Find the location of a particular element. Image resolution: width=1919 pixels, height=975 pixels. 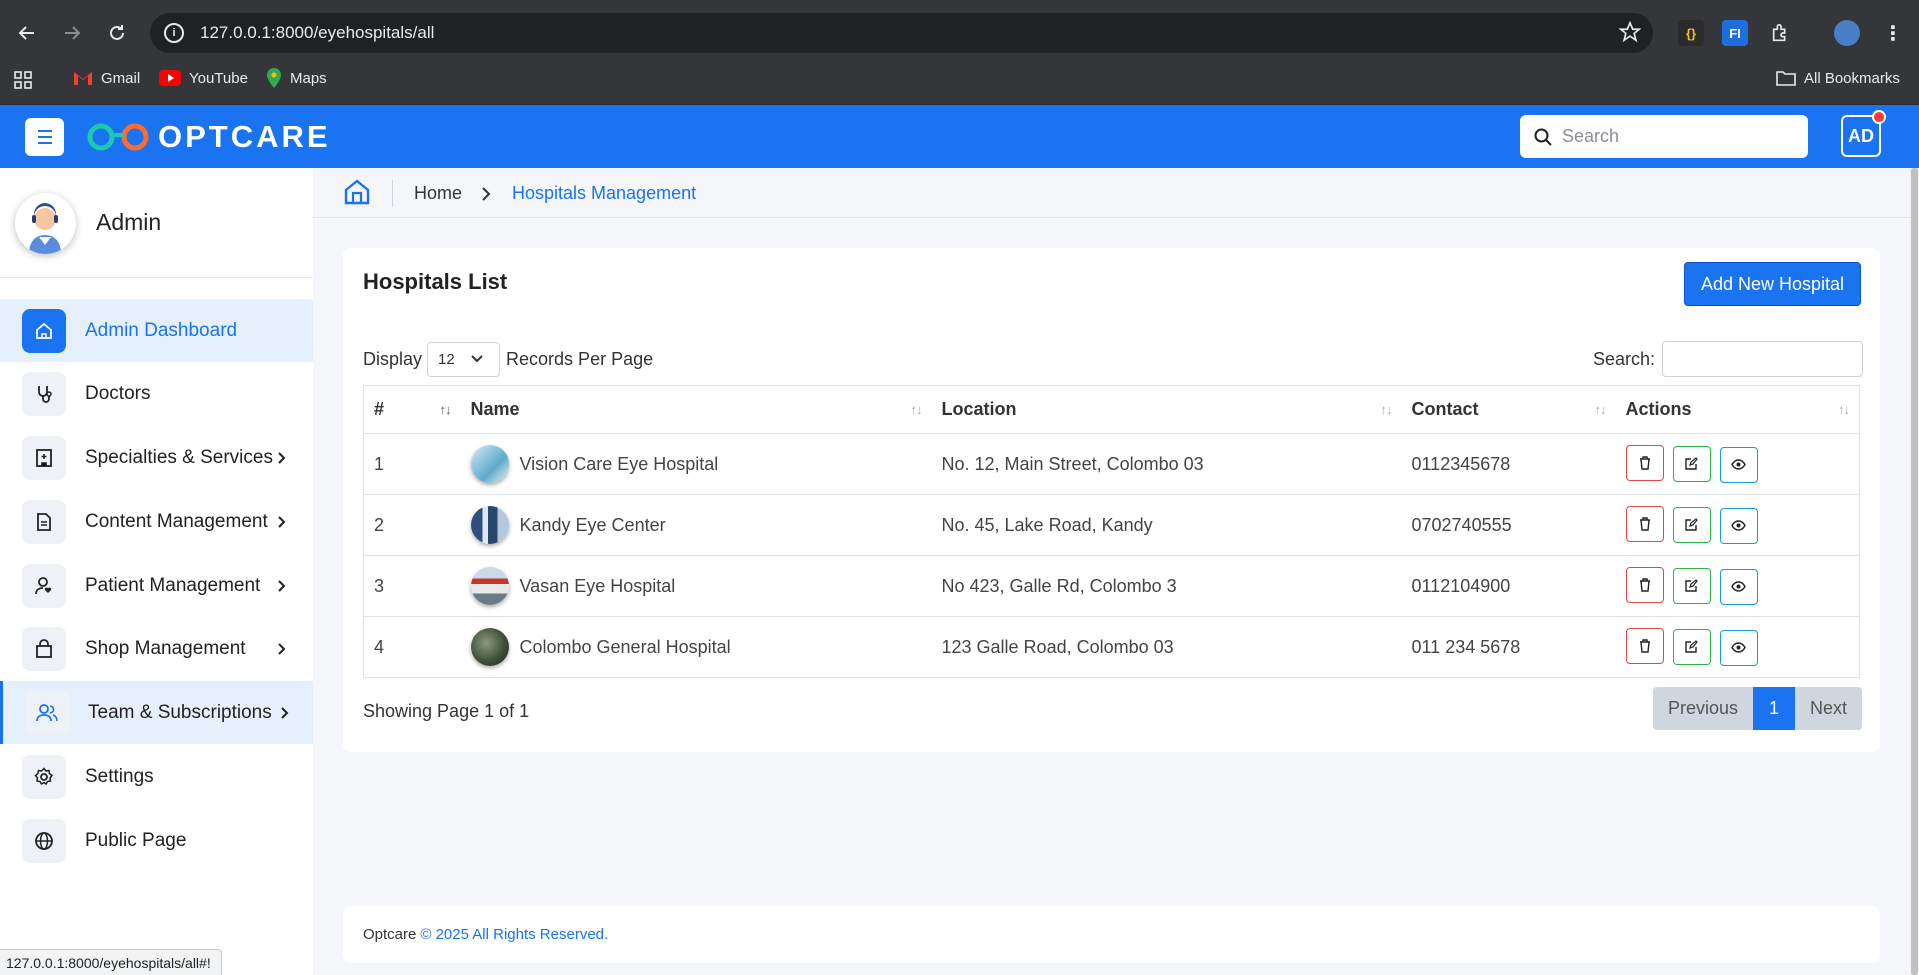

reload-button is located at coordinates (117, 33).